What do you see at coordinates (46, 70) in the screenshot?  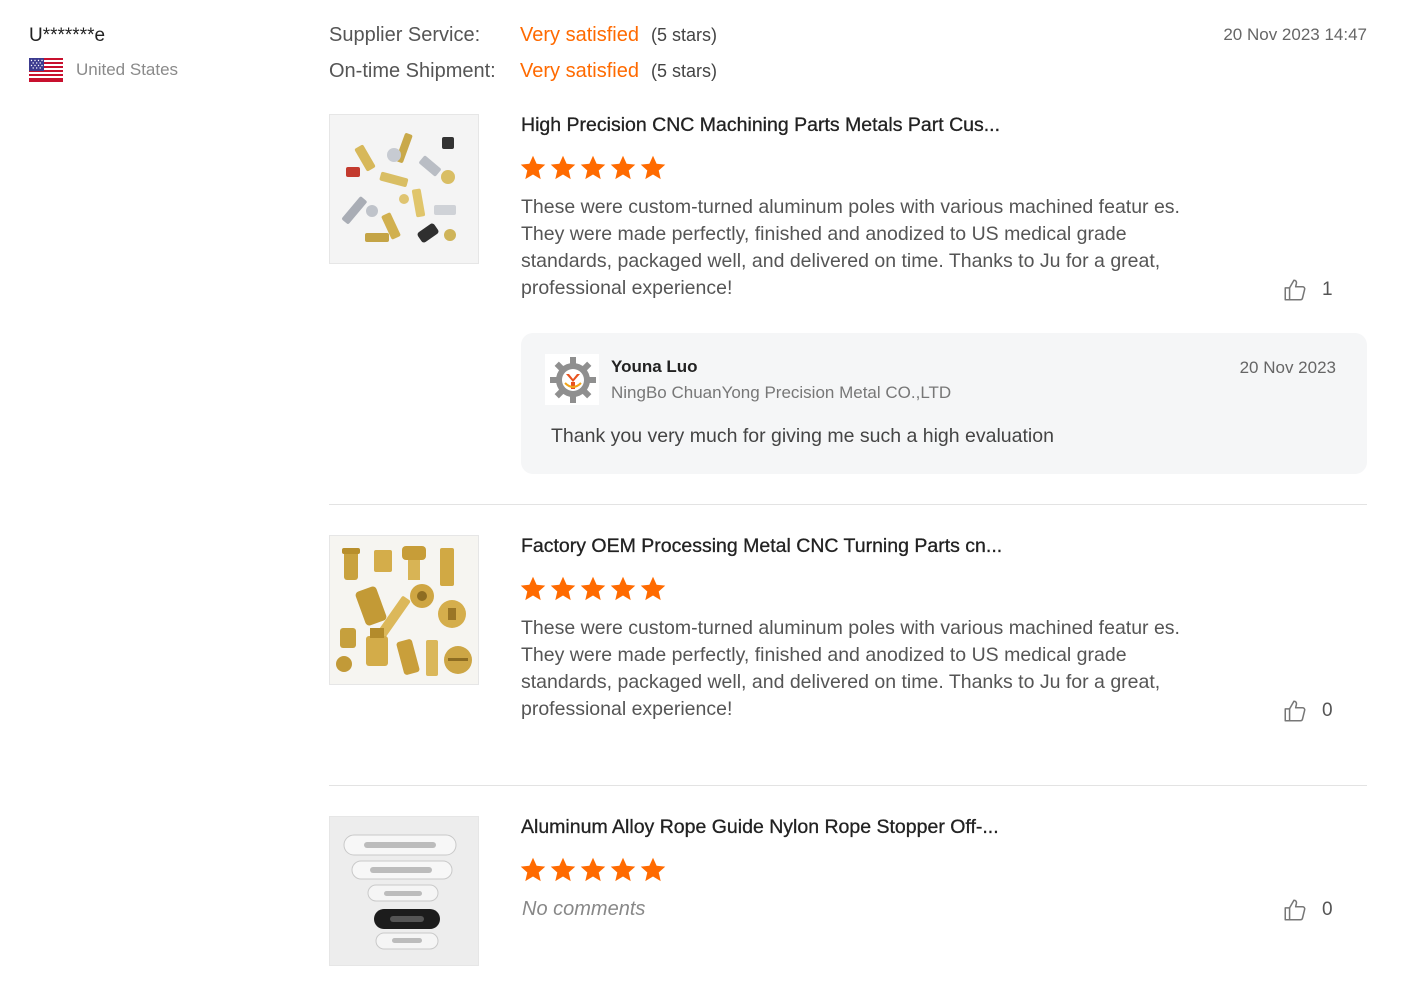 I see `us-flag-icon` at bounding box center [46, 70].